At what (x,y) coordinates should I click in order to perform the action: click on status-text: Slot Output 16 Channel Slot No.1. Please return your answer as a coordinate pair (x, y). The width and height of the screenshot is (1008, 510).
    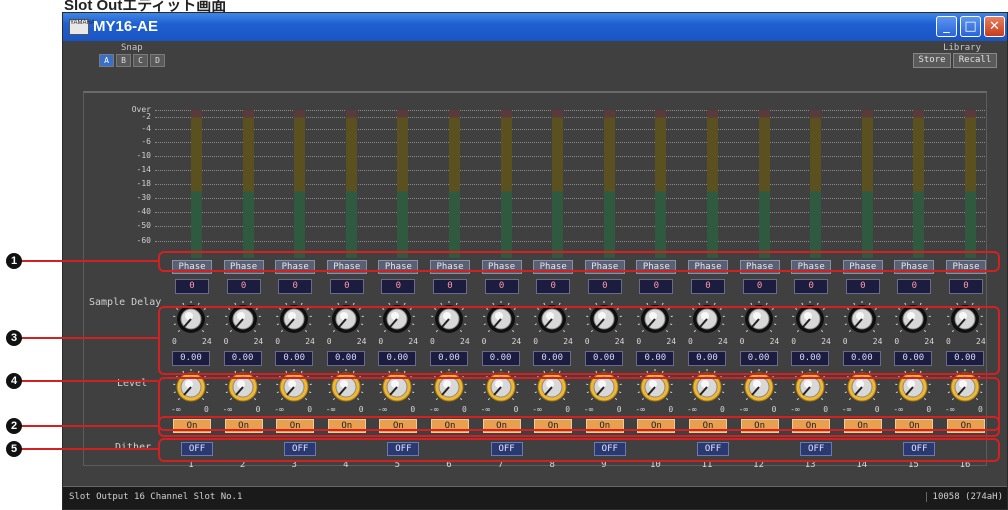
    Looking at the image, I should click on (156, 497).